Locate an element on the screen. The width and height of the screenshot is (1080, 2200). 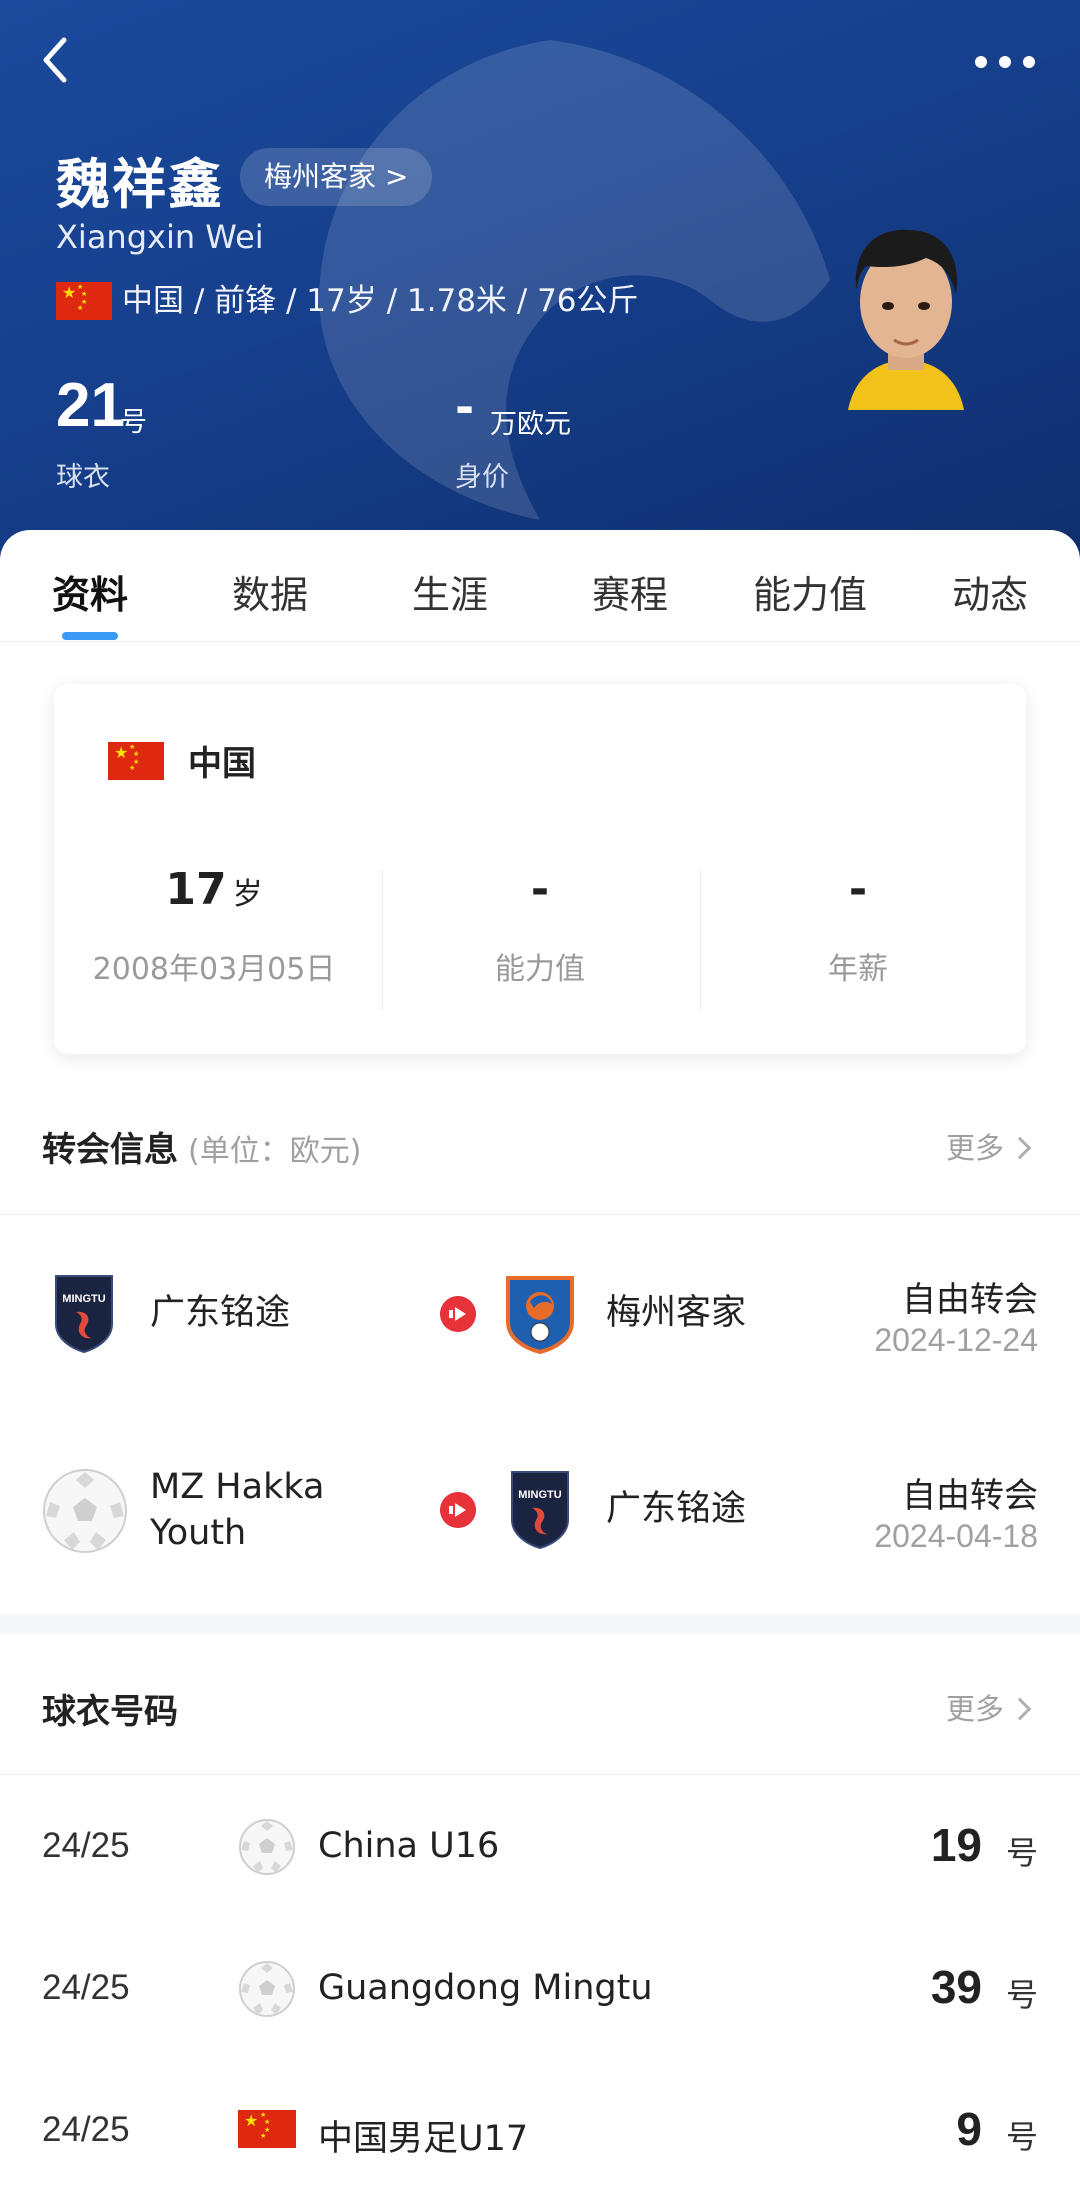
market-value-unit: 万欧元 is located at coordinates (530, 424).